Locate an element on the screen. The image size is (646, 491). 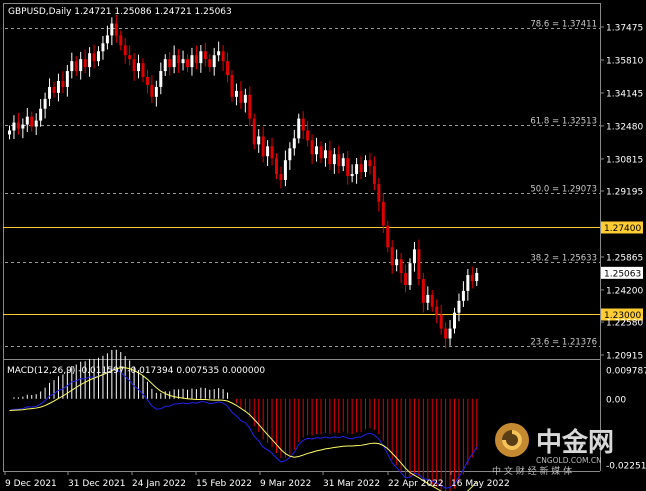
macd-axis-label-0: 0.009787 is located at coordinates (626, 372).